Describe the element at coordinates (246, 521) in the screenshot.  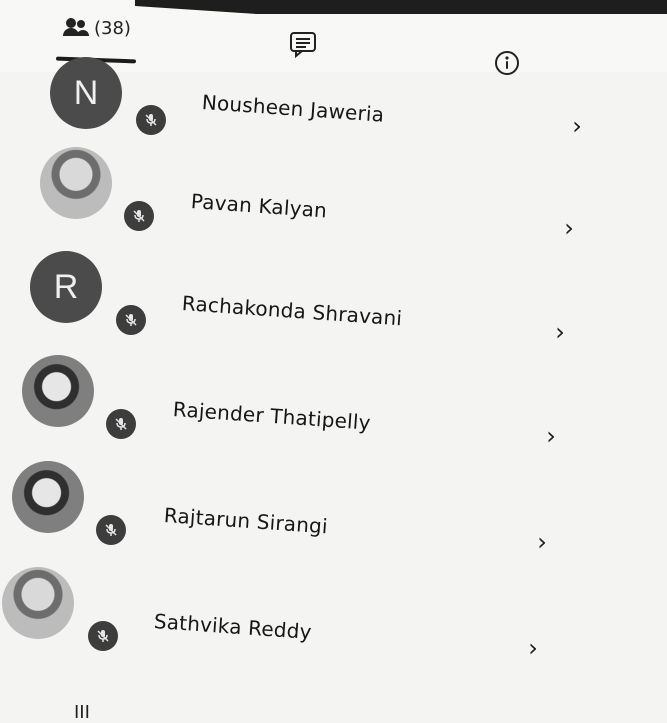
I see `participant-name: Rajtarun Sirangi` at that location.